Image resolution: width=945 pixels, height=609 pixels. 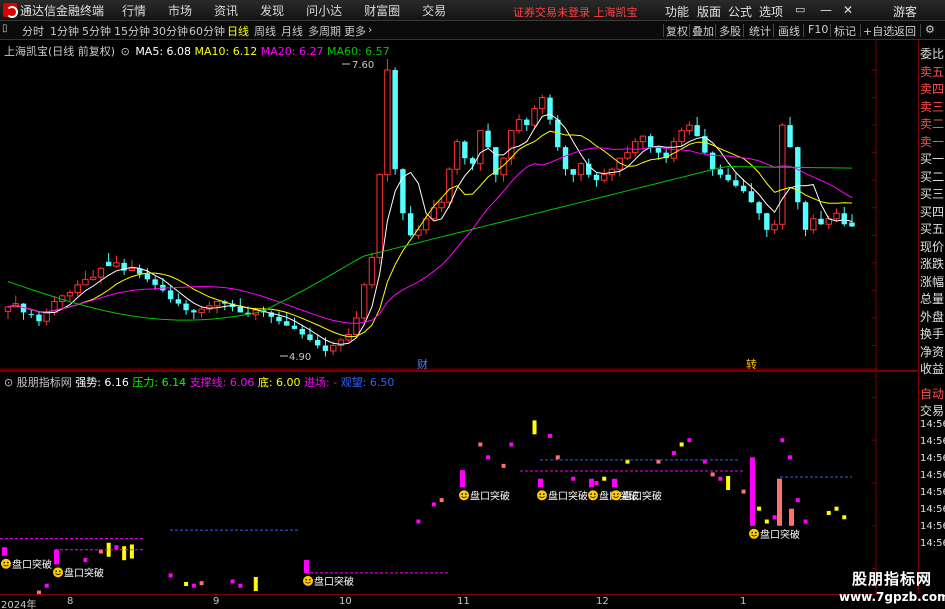 I want to click on marker-financial-report: 财, so click(x=422, y=363).